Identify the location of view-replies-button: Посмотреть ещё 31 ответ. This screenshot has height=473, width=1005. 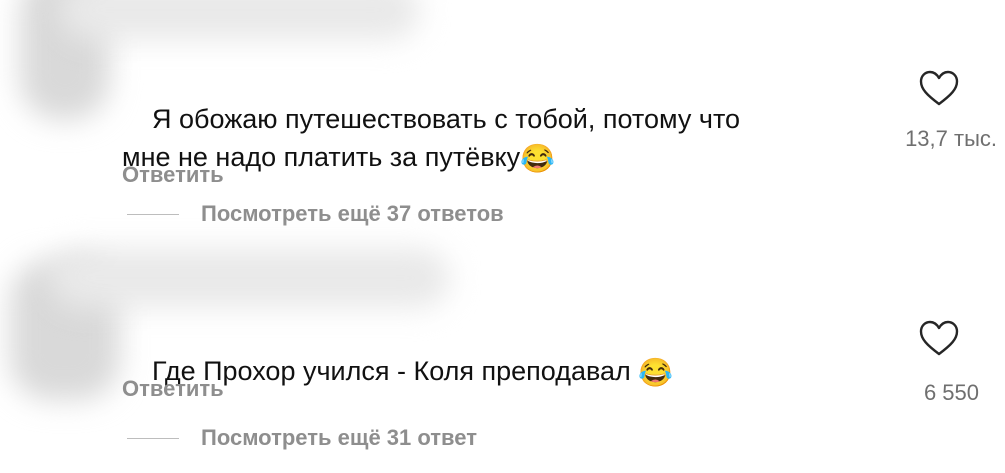
(302, 438).